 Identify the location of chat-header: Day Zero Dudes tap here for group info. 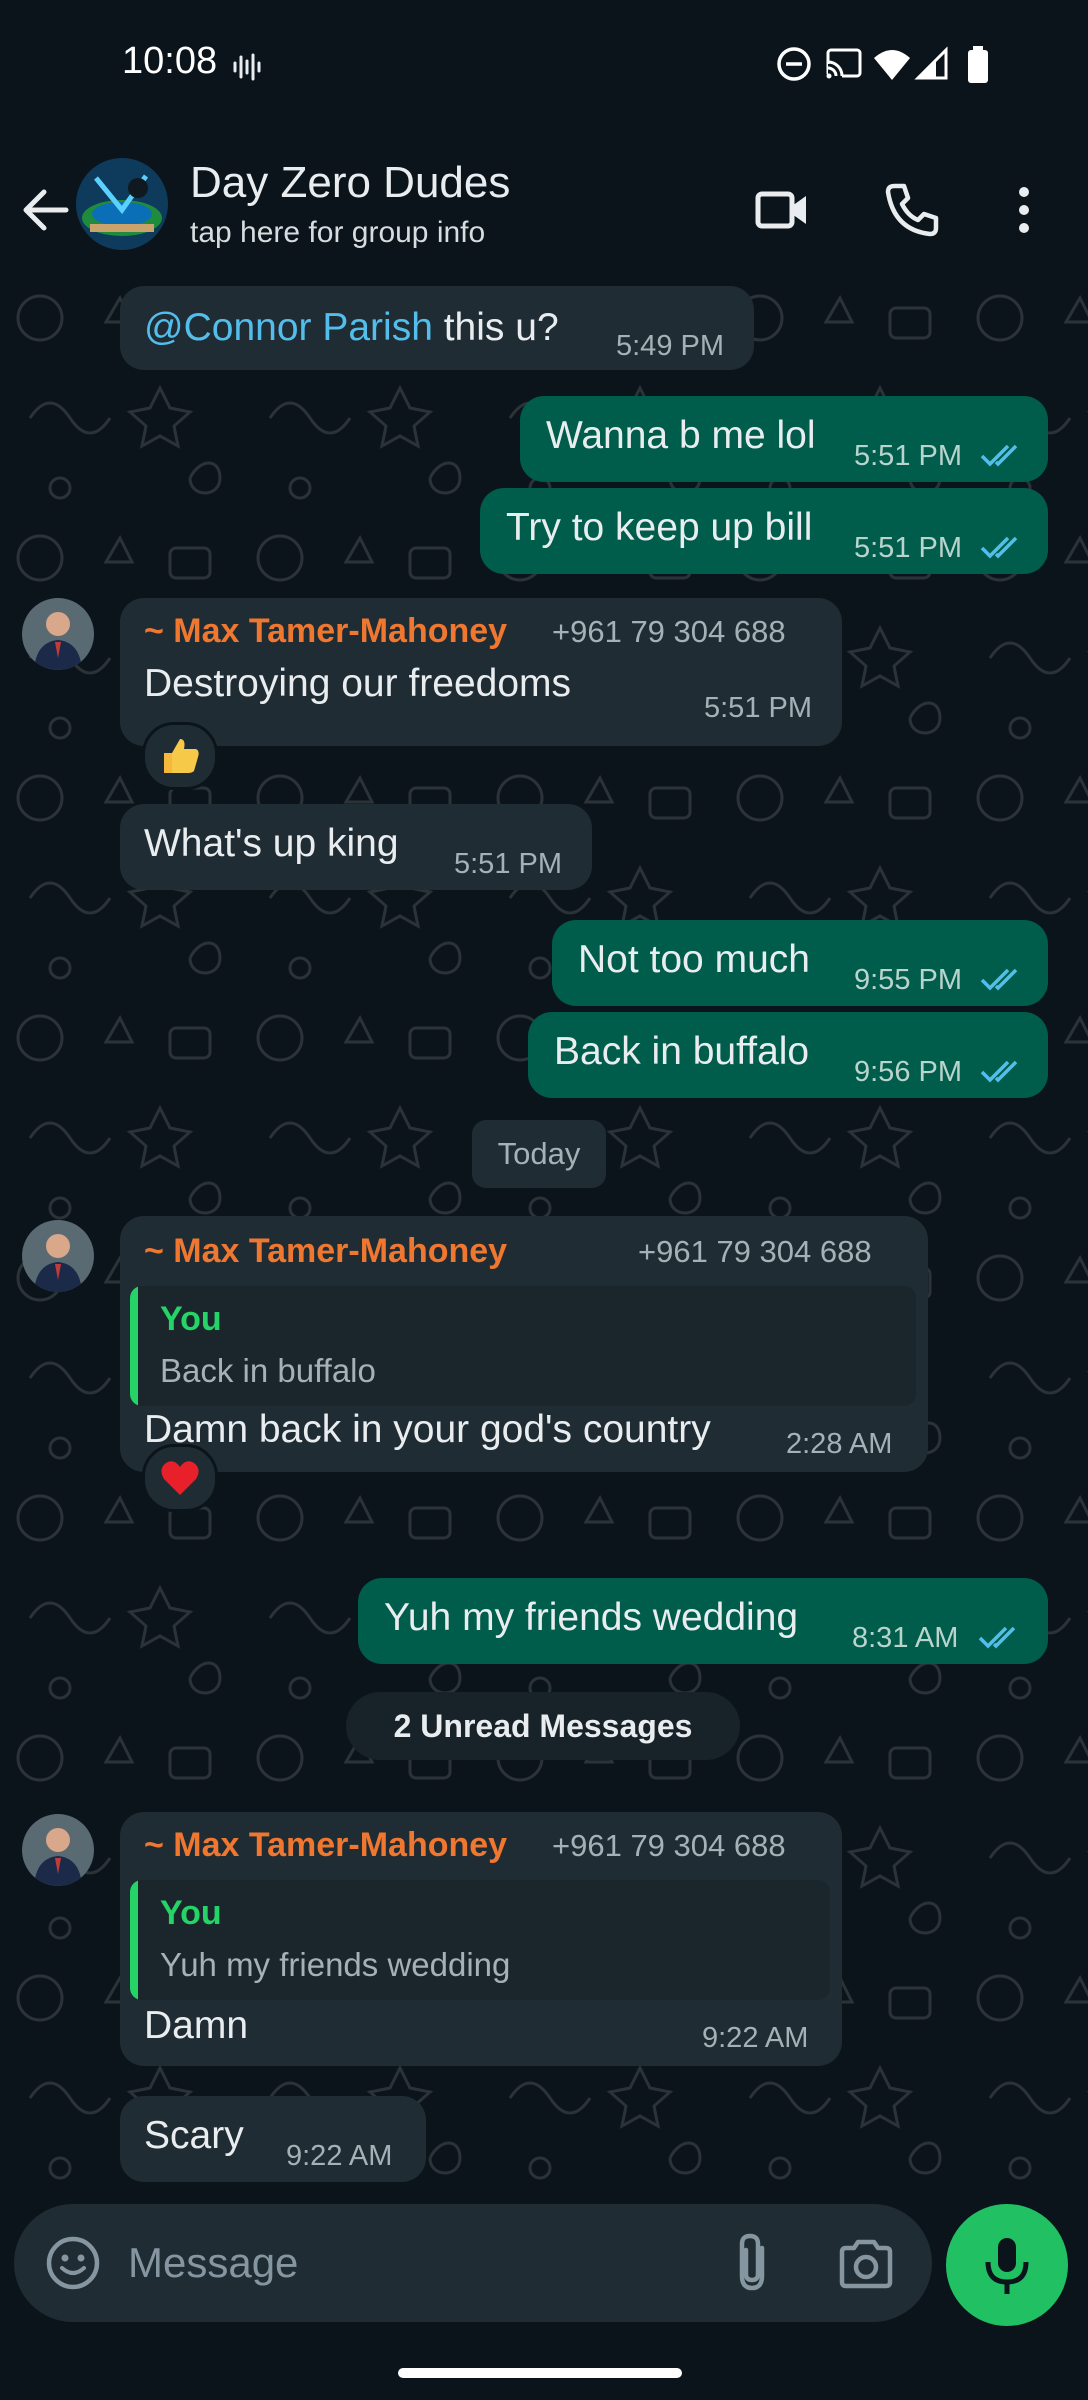
(544, 209).